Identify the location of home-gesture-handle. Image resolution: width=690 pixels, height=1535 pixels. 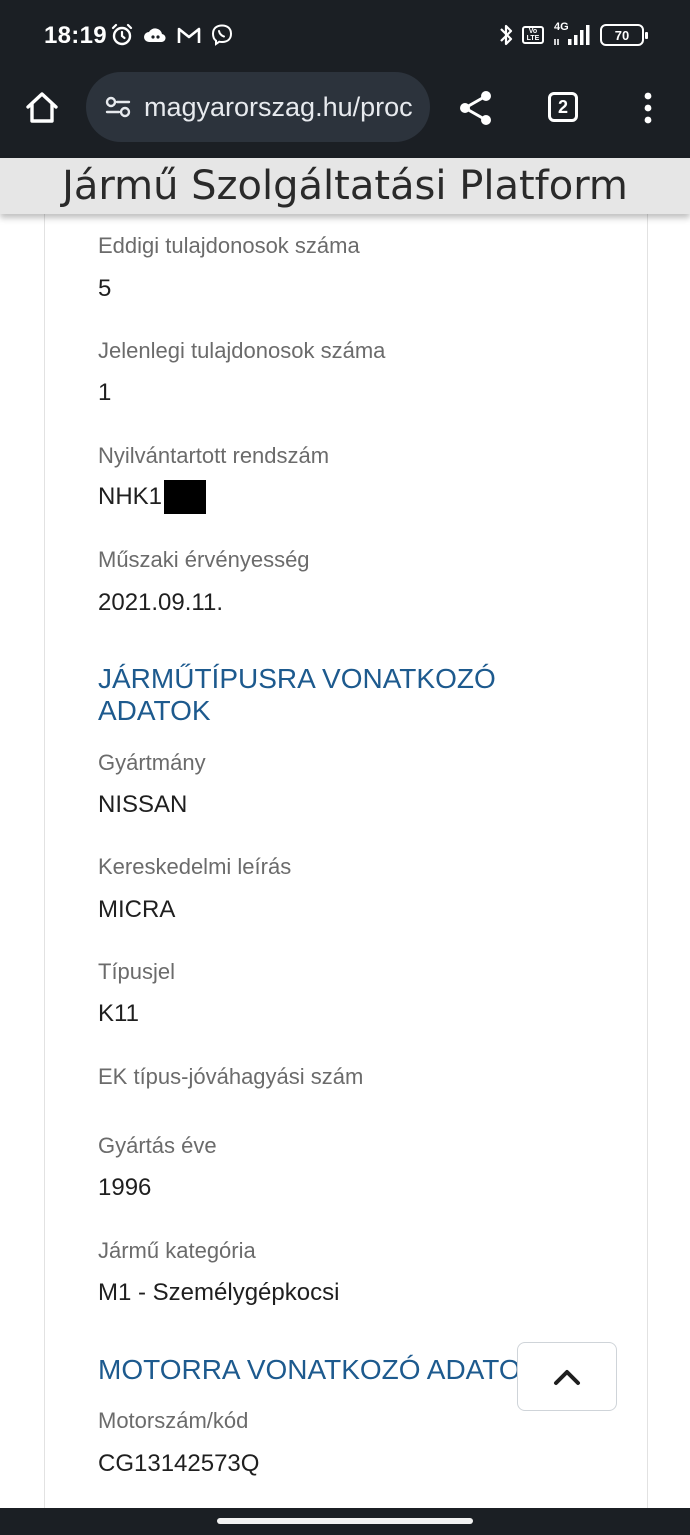
(345, 1521).